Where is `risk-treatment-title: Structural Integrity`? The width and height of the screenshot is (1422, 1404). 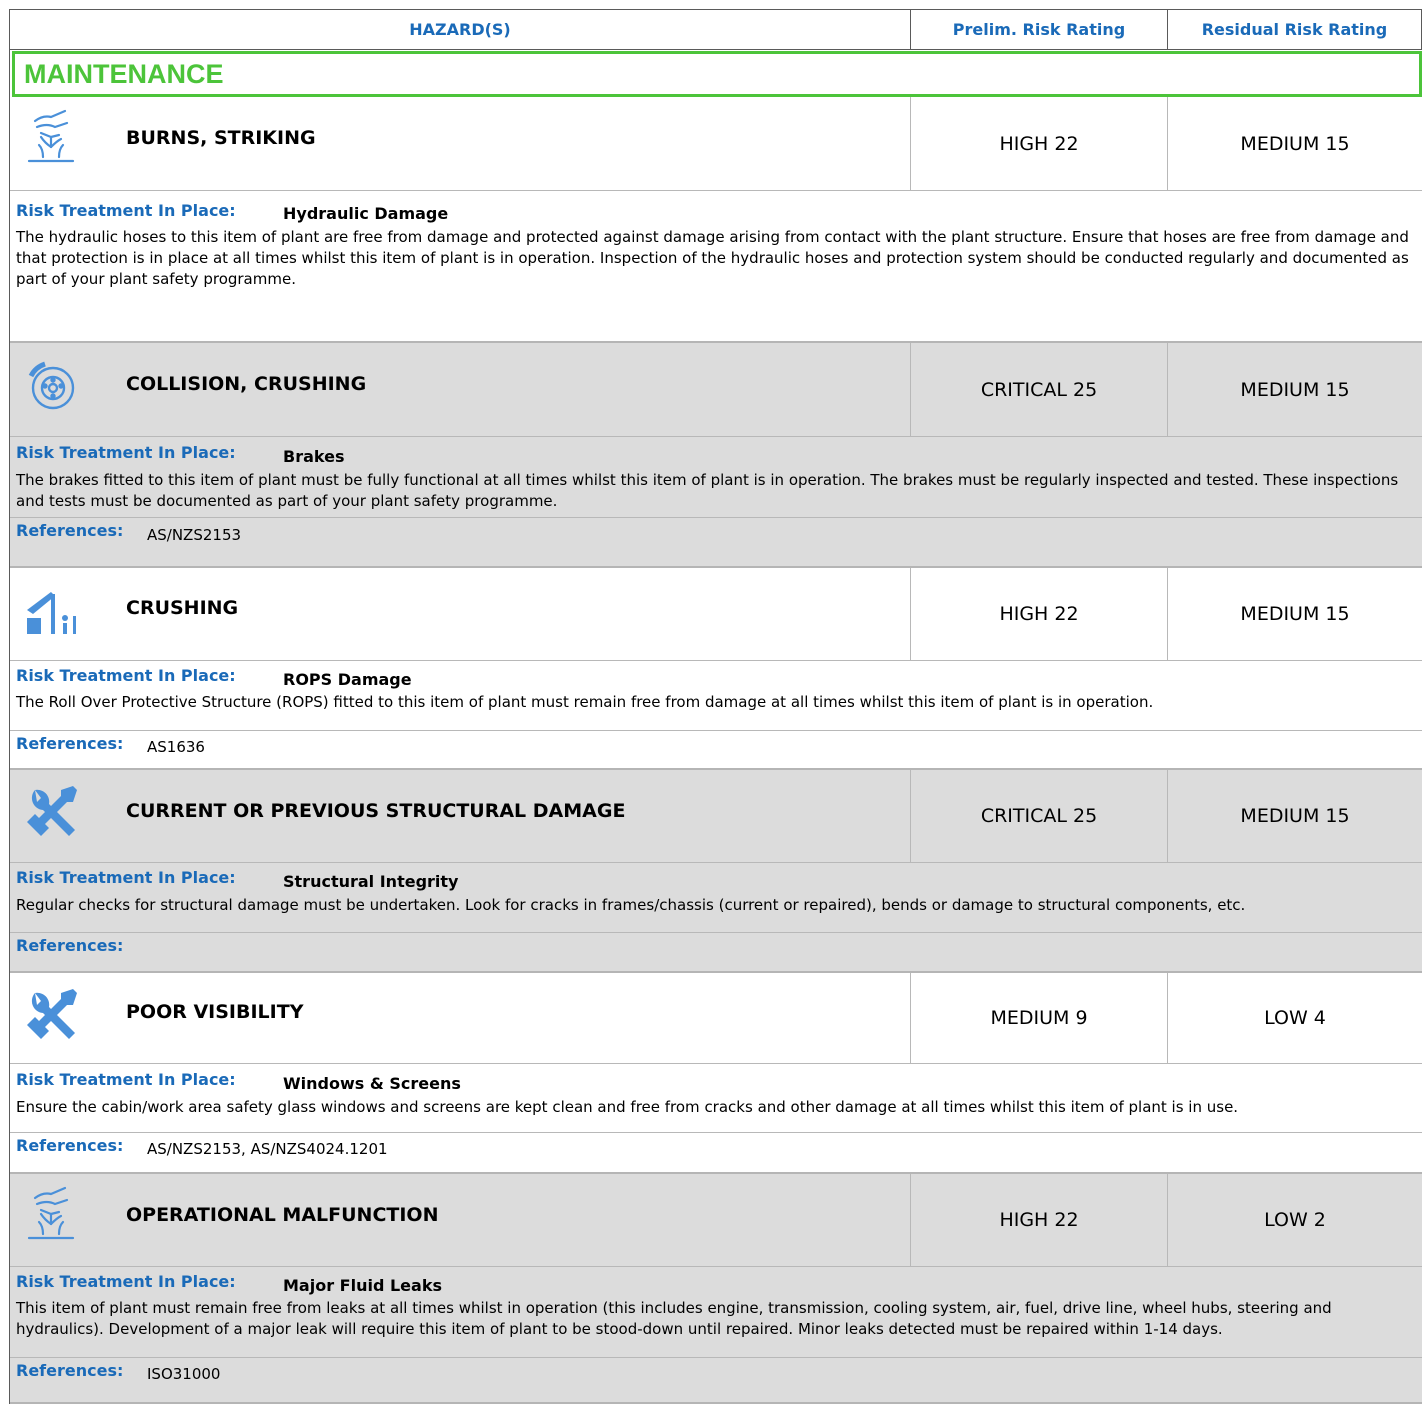 risk-treatment-title: Structural Integrity is located at coordinates (371, 881).